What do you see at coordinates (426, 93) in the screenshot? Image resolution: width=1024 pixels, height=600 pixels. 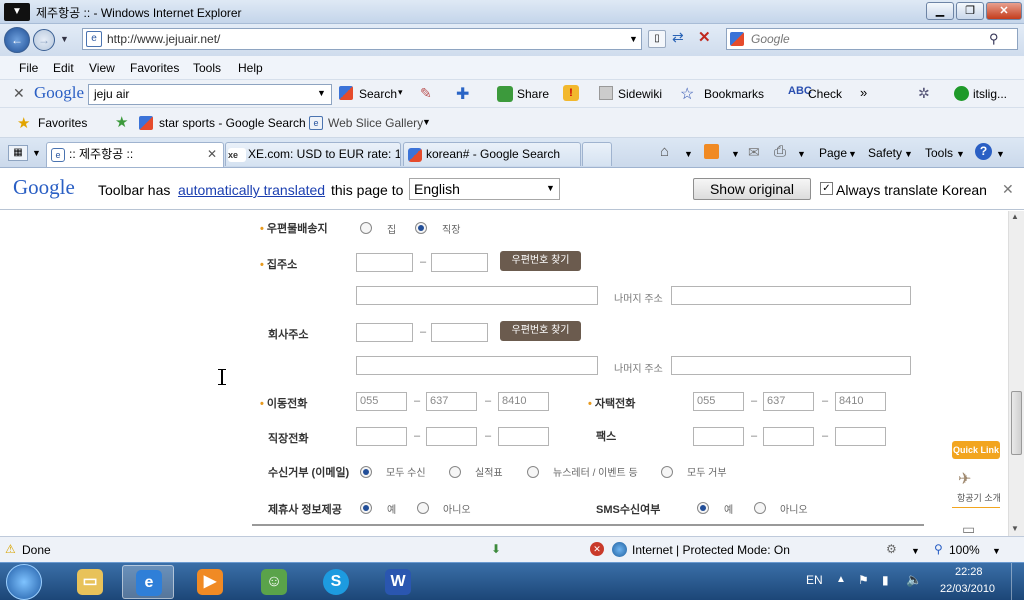 I see `highlight-icon: ✎` at bounding box center [426, 93].